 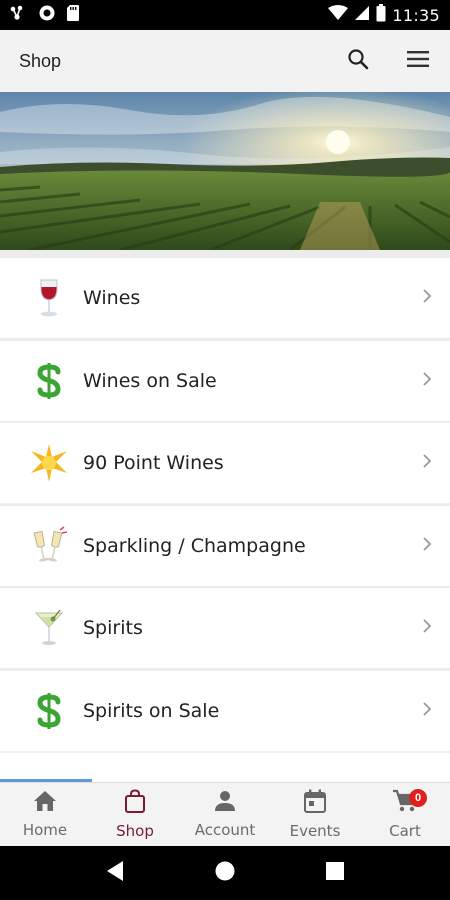 I want to click on calendar-icon, so click(x=315, y=803).